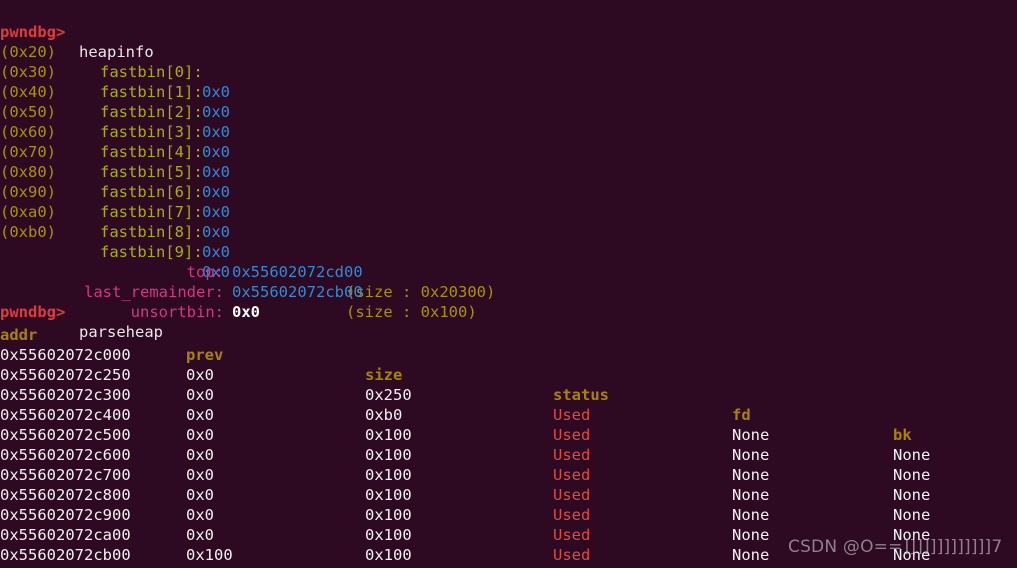 Image resolution: width=1017 pixels, height=568 pixels. Describe the element at coordinates (508, 31) in the screenshot. I see `command-line-heapinfo: pwndbg> heapinfo` at that location.